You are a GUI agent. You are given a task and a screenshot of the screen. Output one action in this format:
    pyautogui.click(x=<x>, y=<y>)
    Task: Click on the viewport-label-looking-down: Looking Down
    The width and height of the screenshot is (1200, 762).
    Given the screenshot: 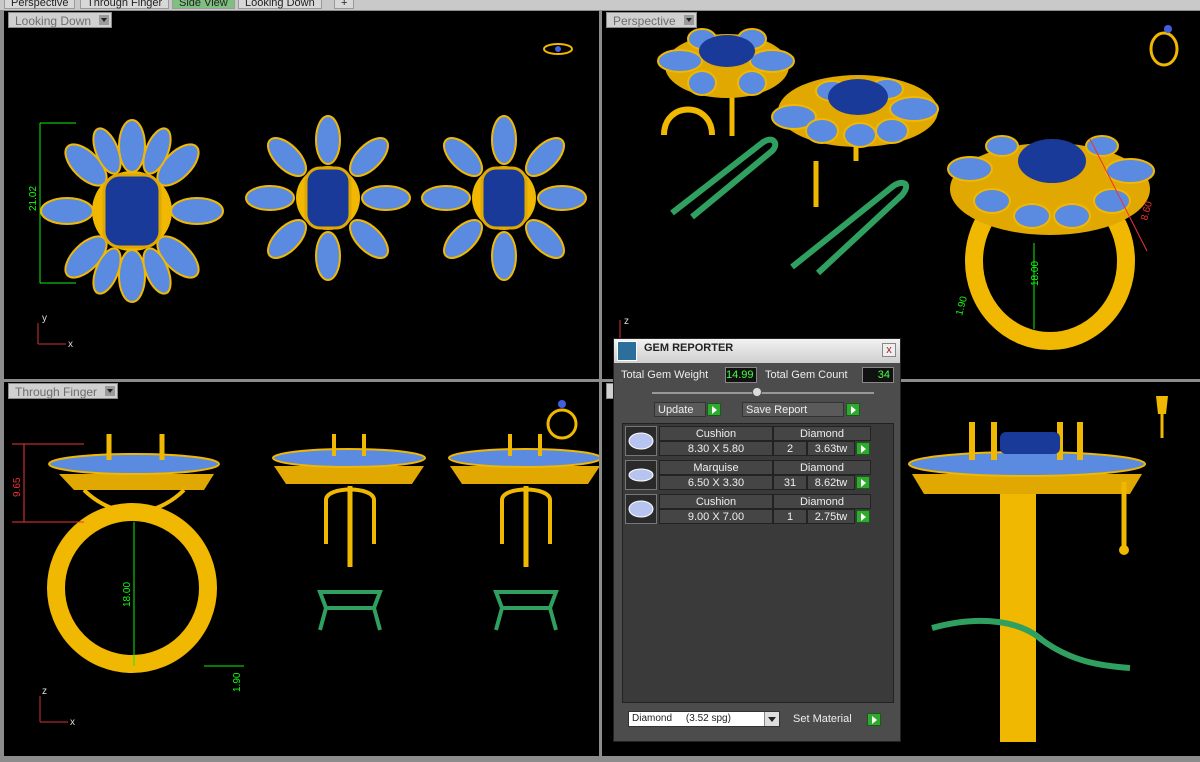 What is the action you would take?
    pyautogui.click(x=60, y=20)
    